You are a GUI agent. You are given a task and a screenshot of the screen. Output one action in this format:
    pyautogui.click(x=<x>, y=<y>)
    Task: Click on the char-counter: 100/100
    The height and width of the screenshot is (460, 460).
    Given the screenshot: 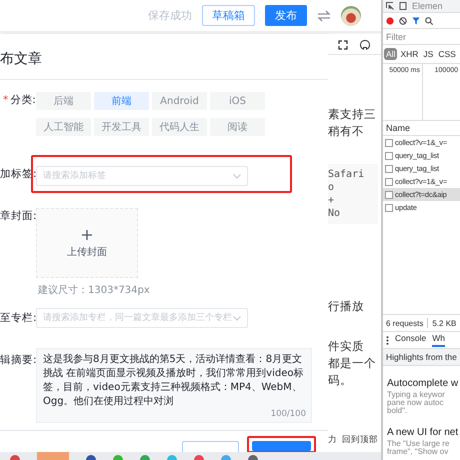 What is the action you would take?
    pyautogui.click(x=288, y=414)
    